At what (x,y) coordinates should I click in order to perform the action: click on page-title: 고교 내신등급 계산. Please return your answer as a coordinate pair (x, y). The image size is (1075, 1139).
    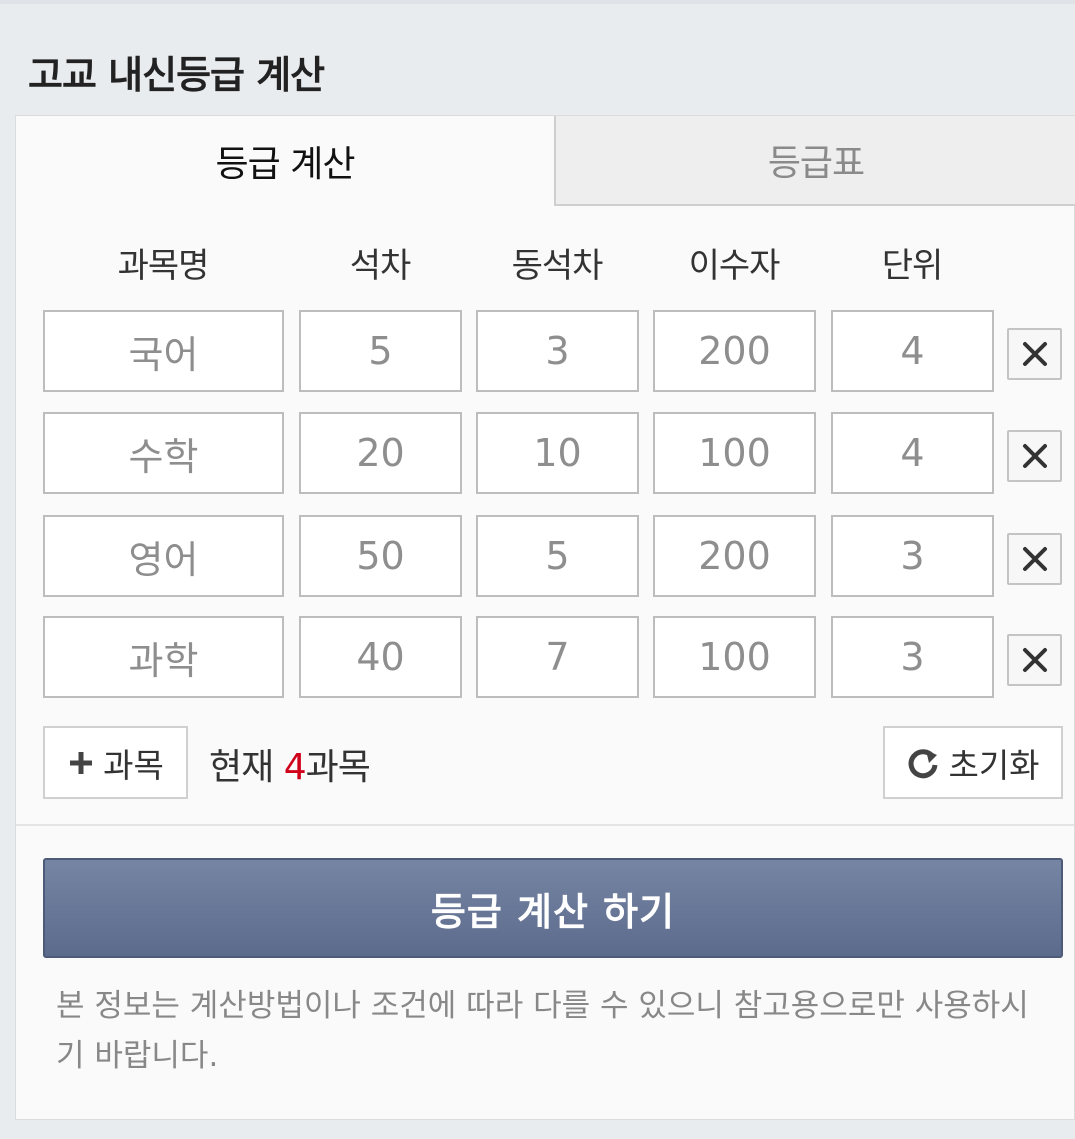
    Looking at the image, I should click on (176, 75).